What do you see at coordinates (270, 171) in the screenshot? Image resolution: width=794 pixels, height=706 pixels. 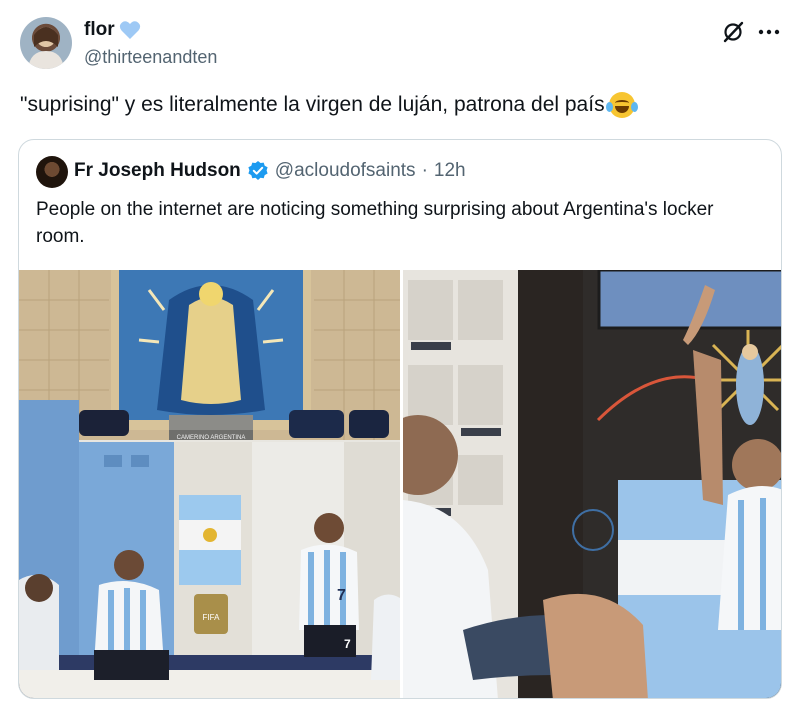 I see `quoted-header: Fr Joseph Hudson @acloudofsaints · 12h` at bounding box center [270, 171].